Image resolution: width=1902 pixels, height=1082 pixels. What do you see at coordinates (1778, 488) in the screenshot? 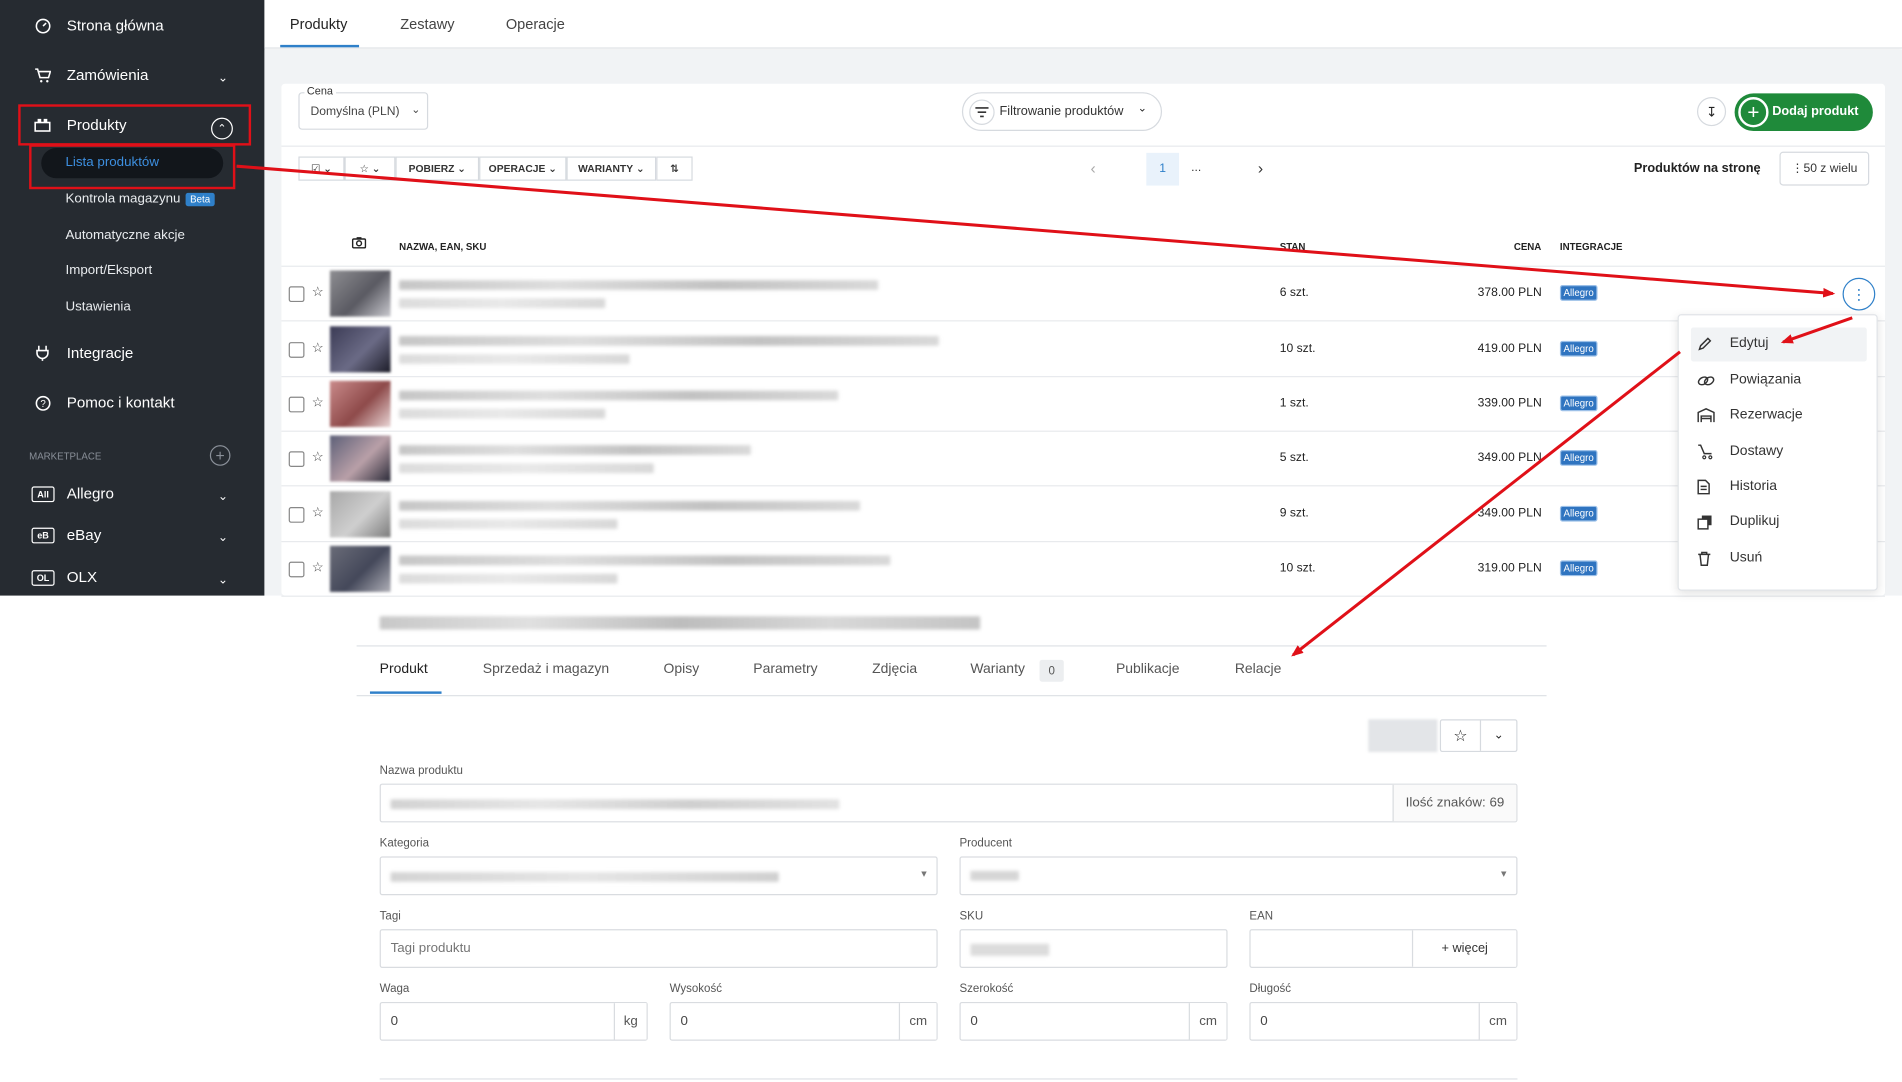
I see `menu-item-document: Historia` at bounding box center [1778, 488].